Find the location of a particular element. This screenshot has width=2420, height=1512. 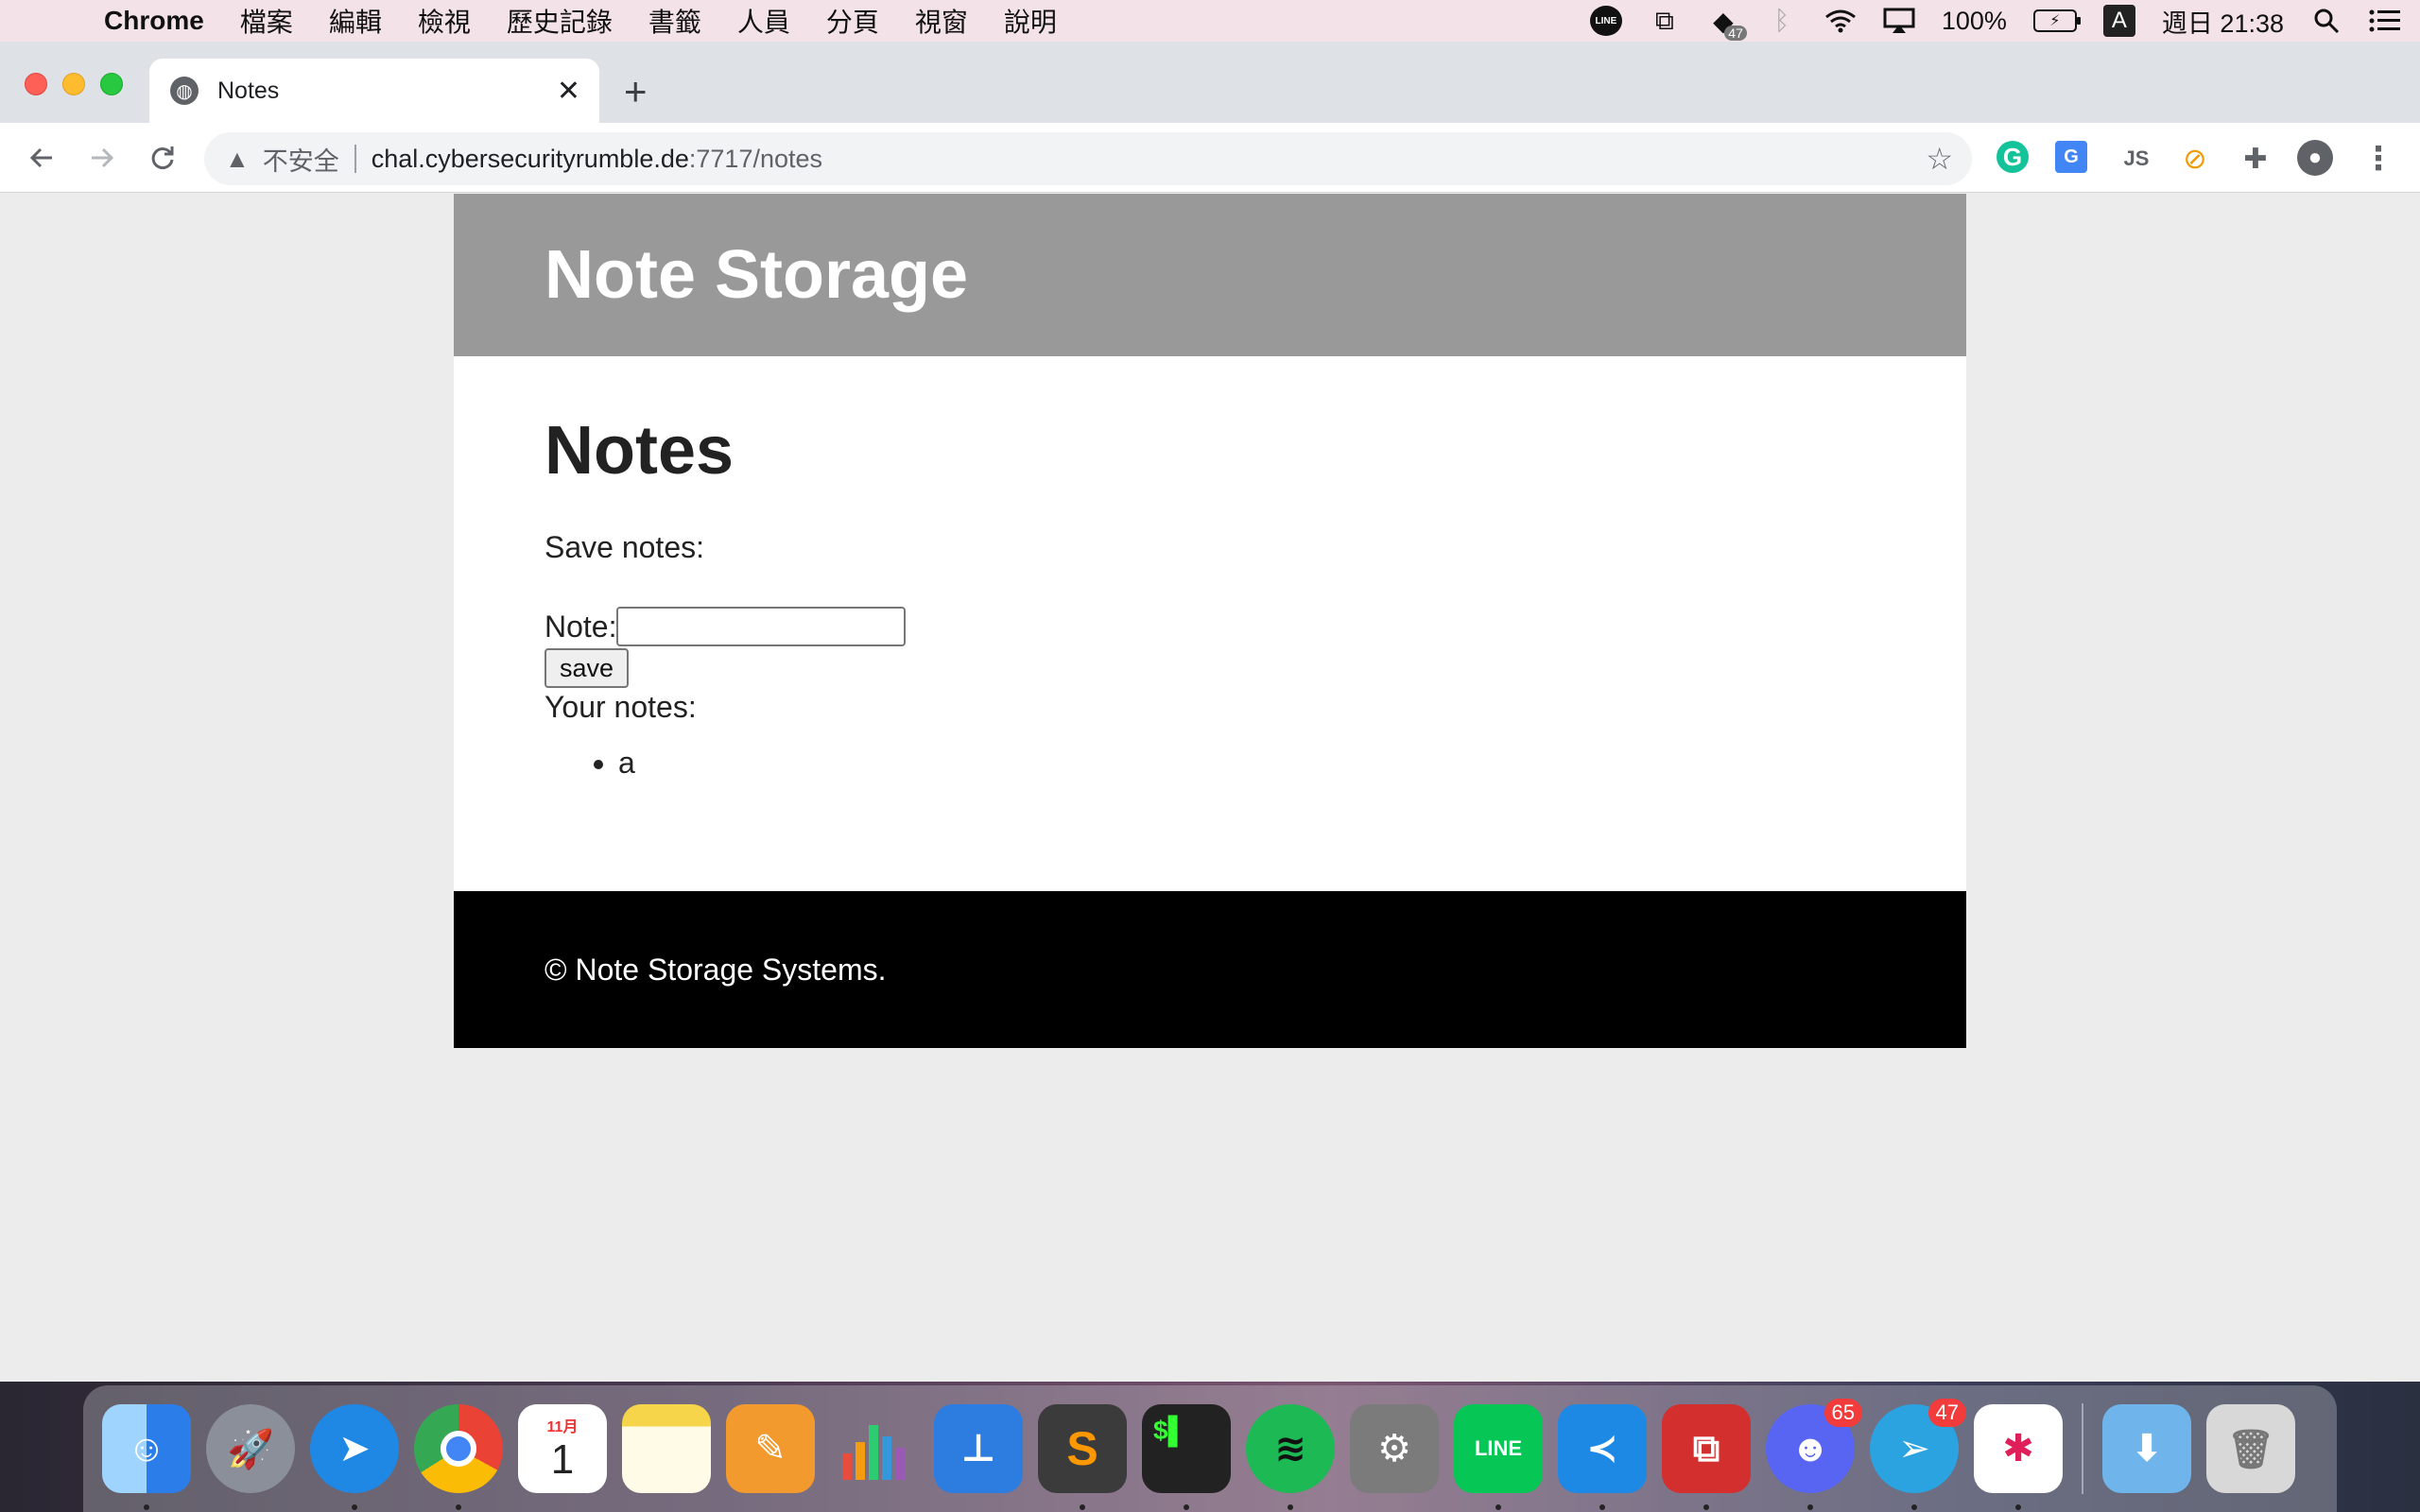

menu-edit: 編輯 is located at coordinates (355, 21).